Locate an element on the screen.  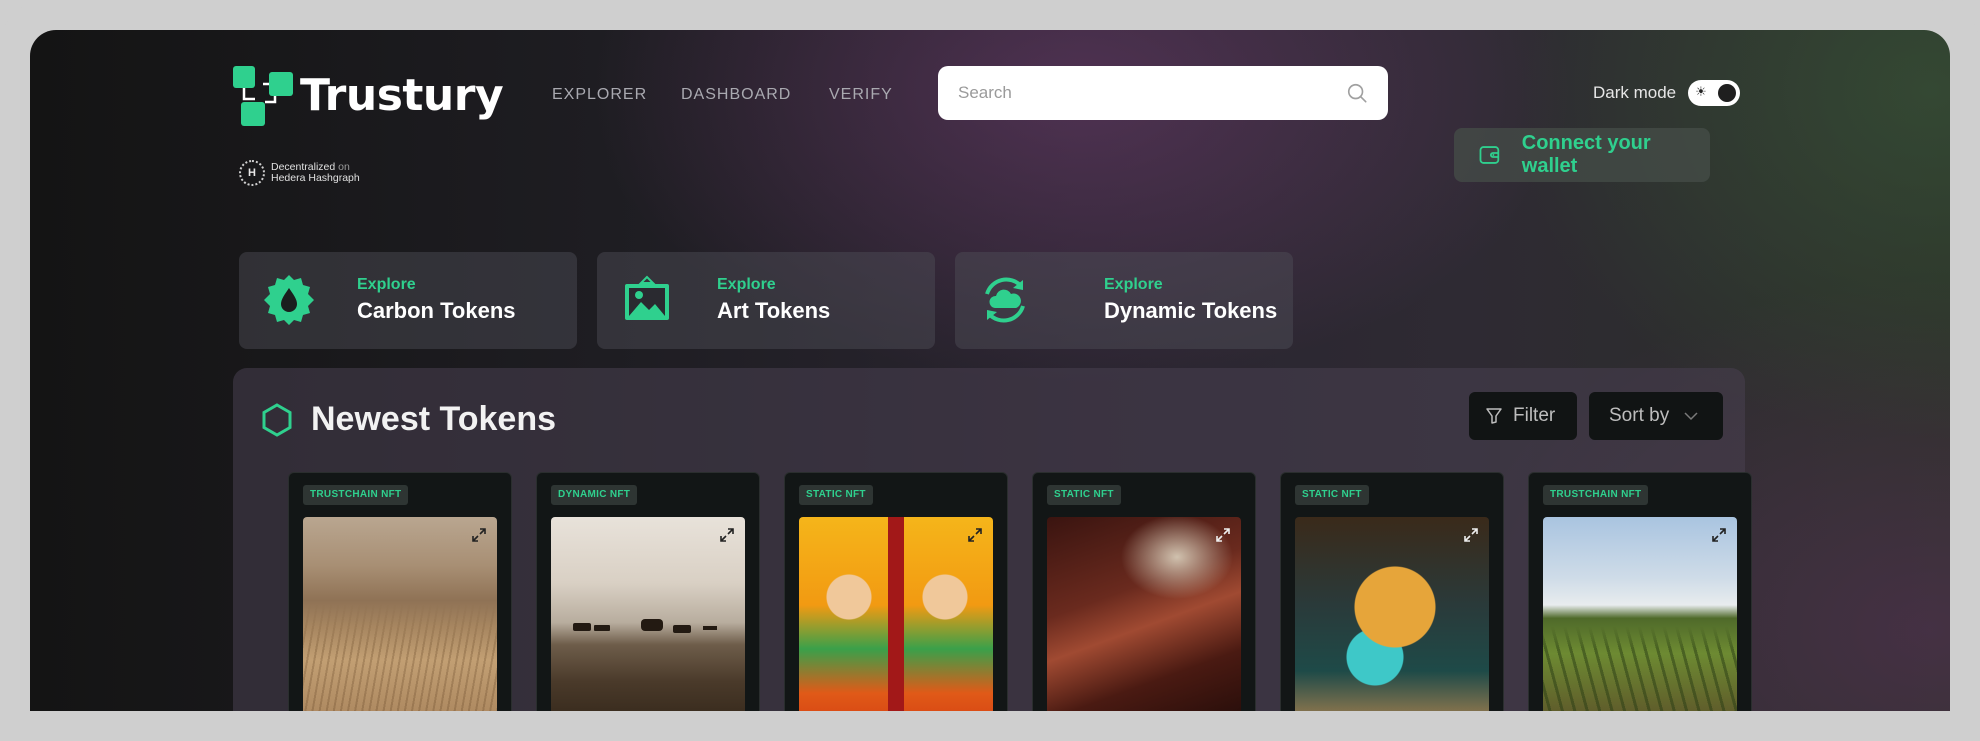
search-input is located at coordinates (1152, 93).